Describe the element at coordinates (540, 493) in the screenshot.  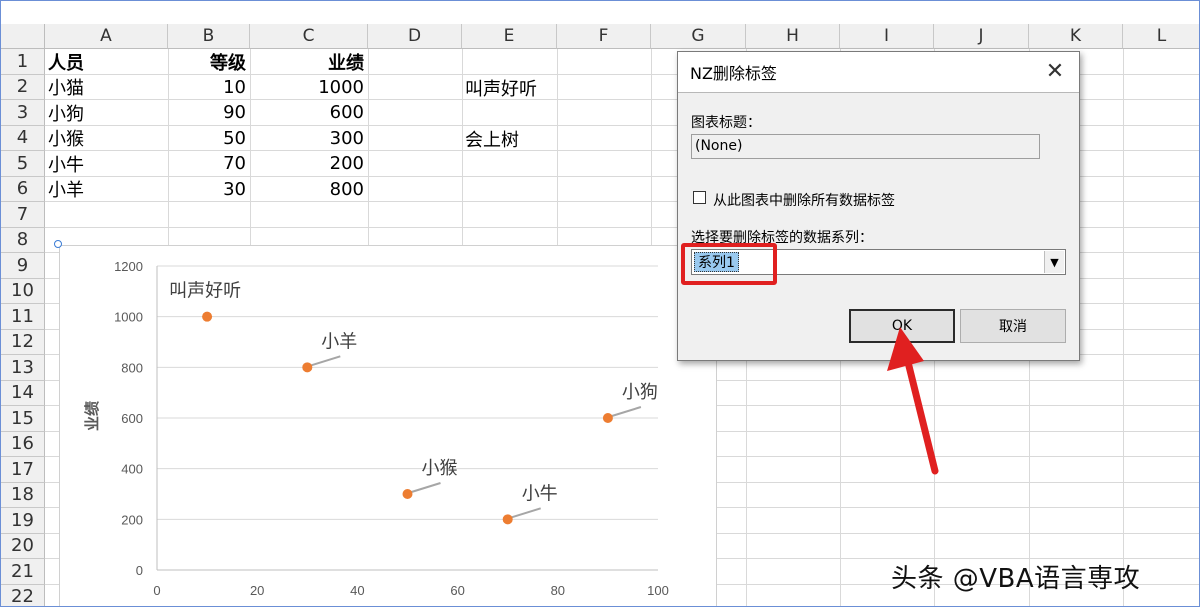
I see `data-label: 小牛` at that location.